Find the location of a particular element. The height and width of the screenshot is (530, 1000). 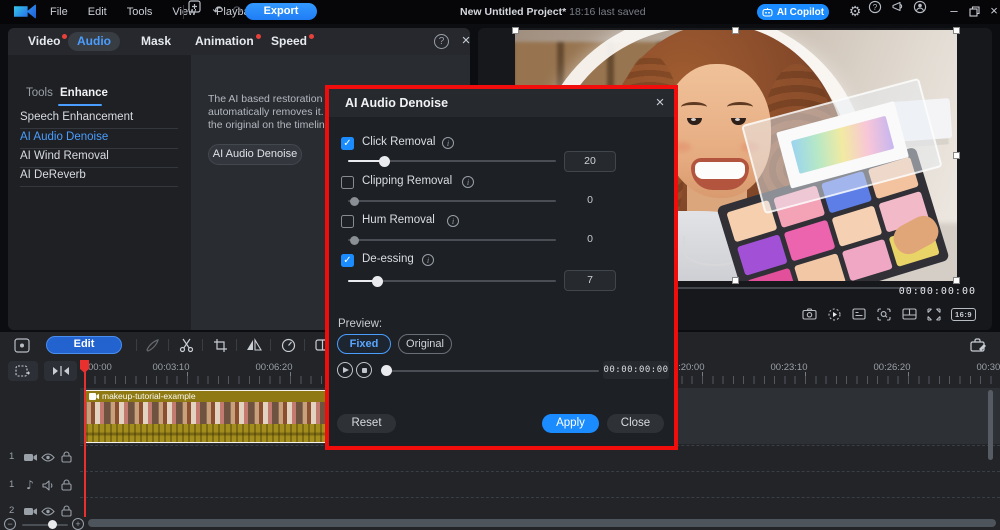

dialog-close-icon: × is located at coordinates (660, 103).